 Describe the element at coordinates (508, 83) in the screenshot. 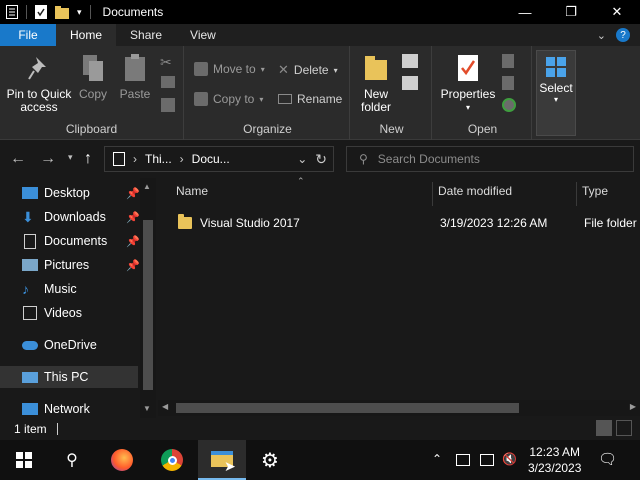

I see `edit-icon` at that location.